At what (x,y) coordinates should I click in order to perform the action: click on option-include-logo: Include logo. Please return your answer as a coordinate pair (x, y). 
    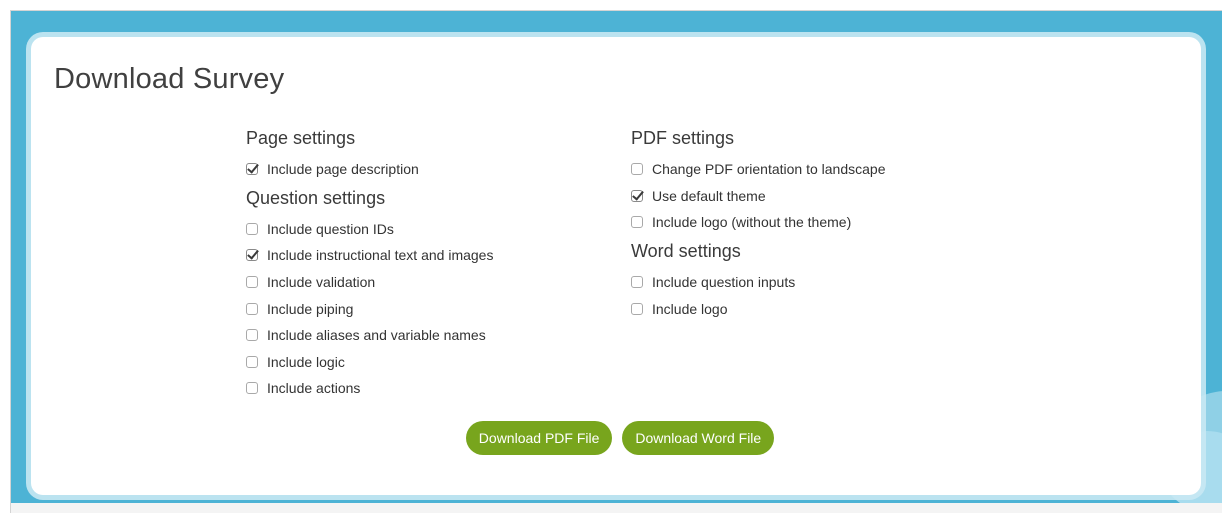
    Looking at the image, I should click on (758, 308).